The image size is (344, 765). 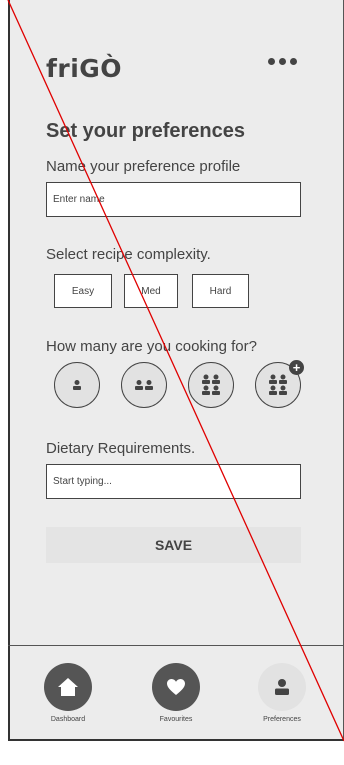 I want to click on complexity-med-button: Med, so click(x=151, y=291).